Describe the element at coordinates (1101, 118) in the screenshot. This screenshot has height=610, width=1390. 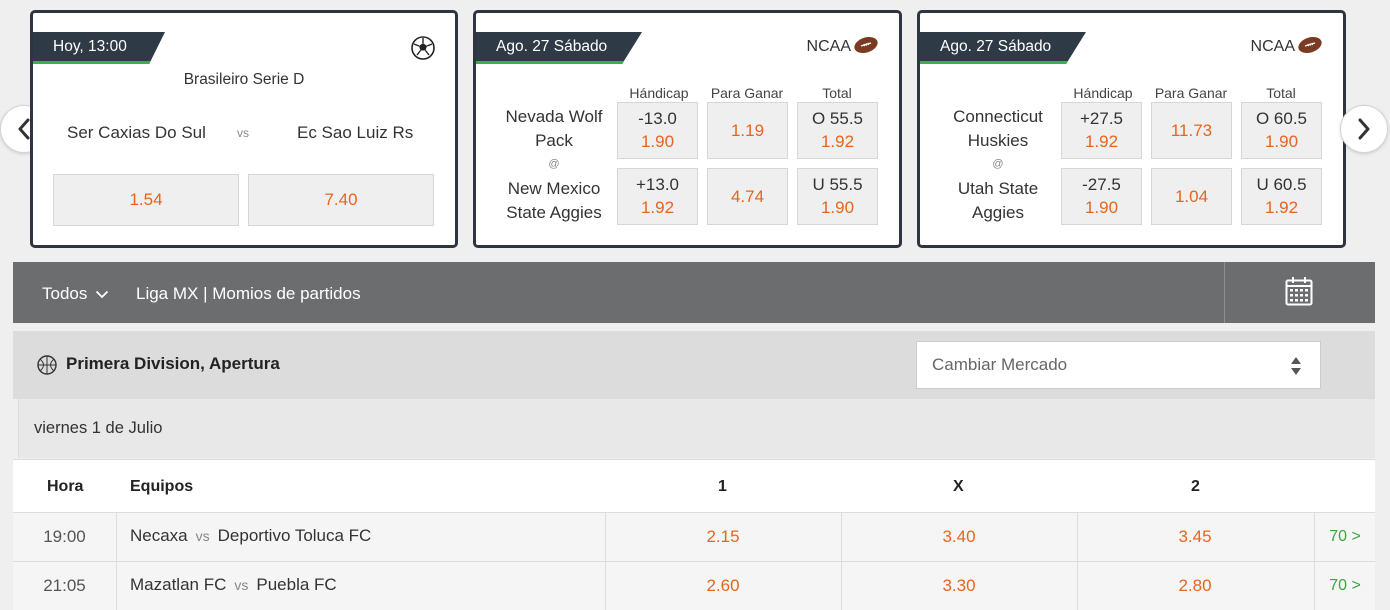
I see `handicap-line: +27.5` at that location.